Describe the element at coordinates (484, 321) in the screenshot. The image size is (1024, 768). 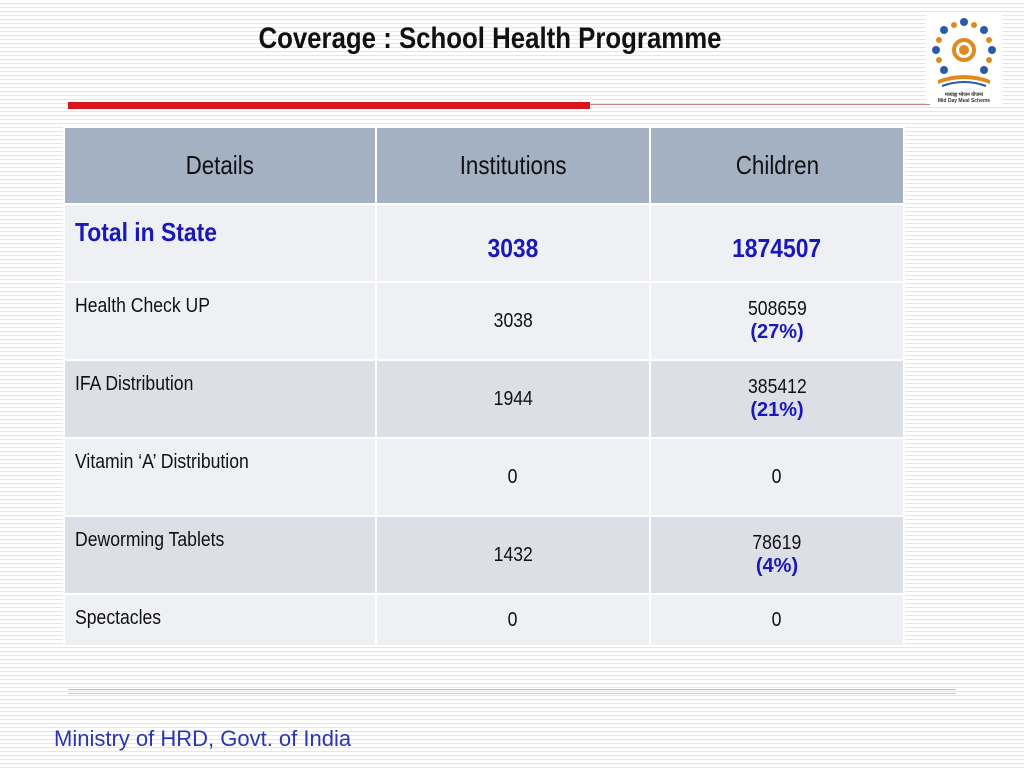
I see `table-row: Health Check UP 3038 508659 (27%)` at that location.